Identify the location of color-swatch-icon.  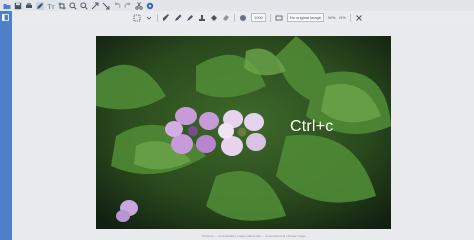
(243, 18).